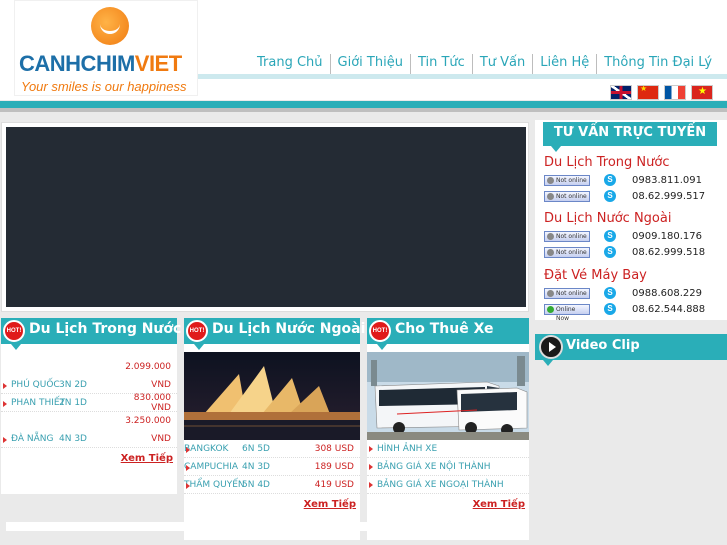 This screenshot has width=727, height=545. Describe the element at coordinates (334, 484) in the screenshot. I see `tour-price: 419 USD` at that location.